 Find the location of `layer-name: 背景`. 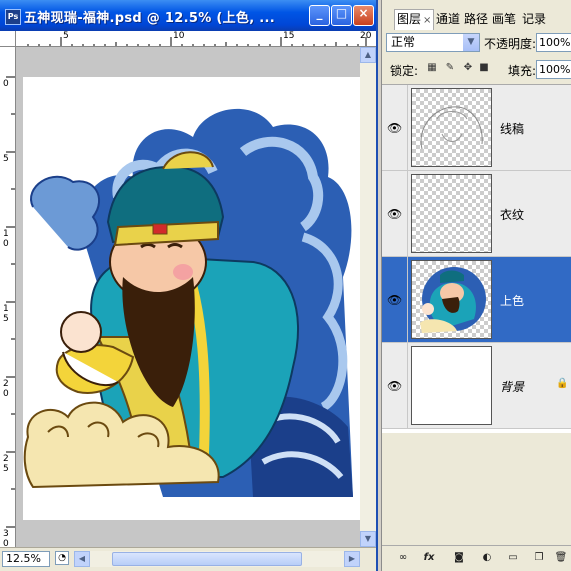

layer-name: 背景 is located at coordinates (512, 386).